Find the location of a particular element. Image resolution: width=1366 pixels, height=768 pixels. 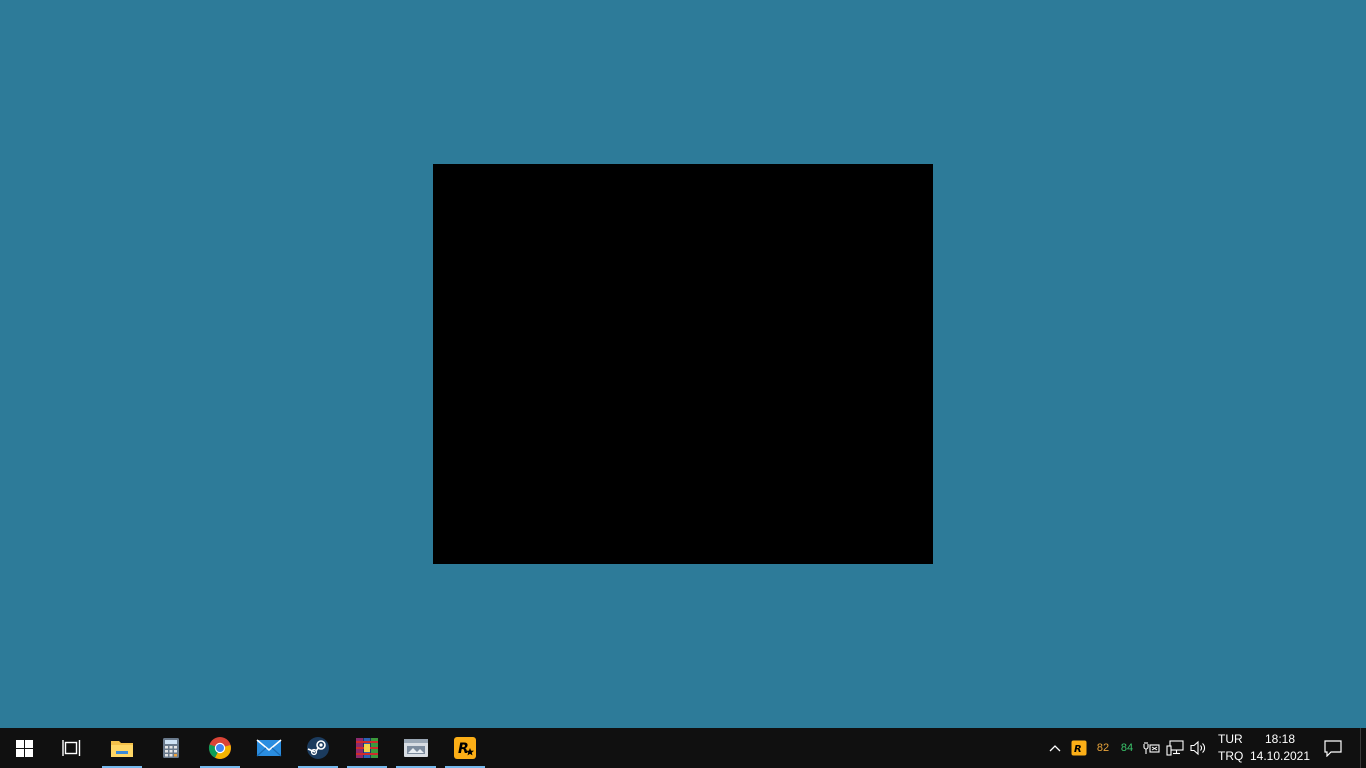

tray-power is located at coordinates (1151, 748).